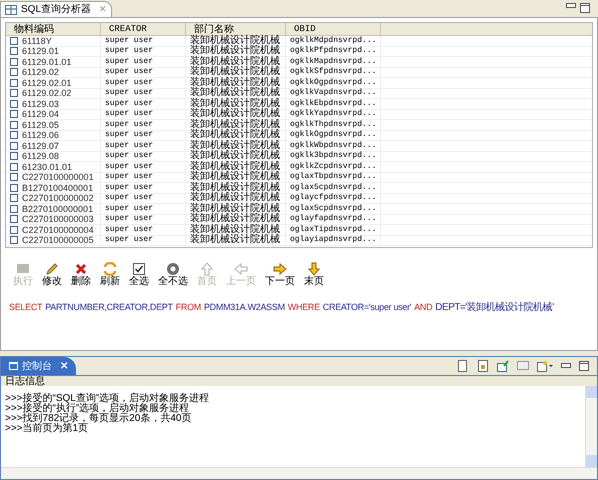 The width and height of the screenshot is (598, 480). Describe the element at coordinates (40, 72) in the screenshot. I see `table-cell: 61129.02` at that location.